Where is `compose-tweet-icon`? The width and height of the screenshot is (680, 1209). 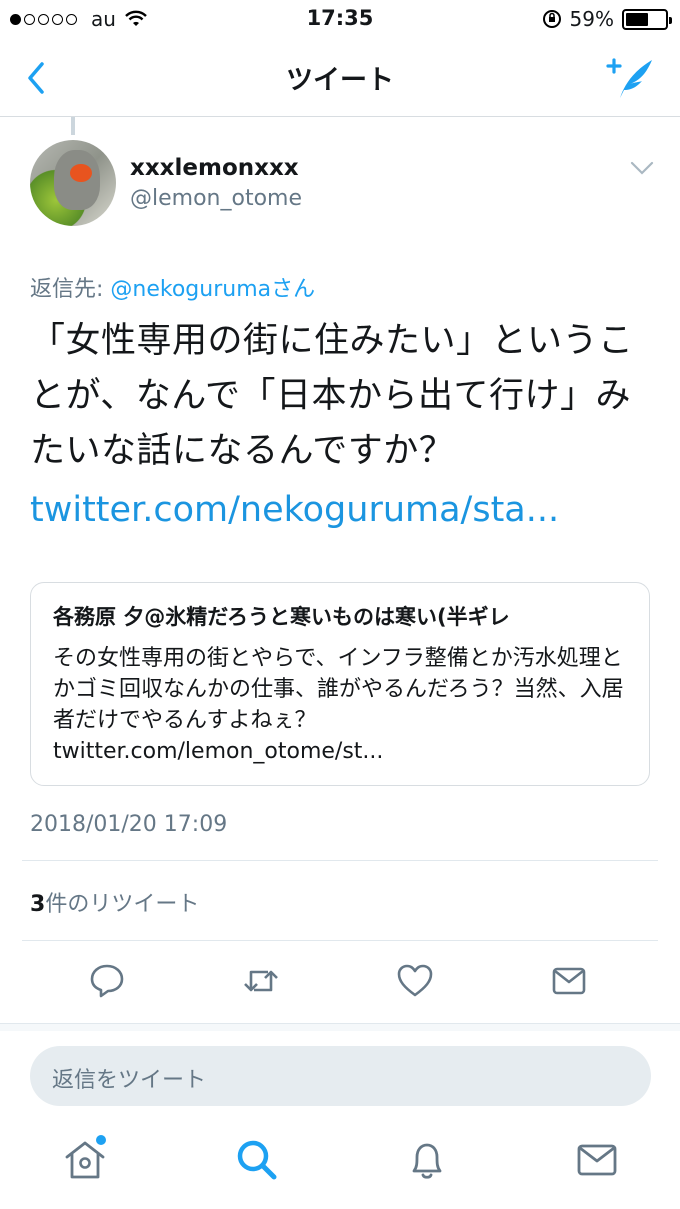
compose-tweet-icon is located at coordinates (631, 77).